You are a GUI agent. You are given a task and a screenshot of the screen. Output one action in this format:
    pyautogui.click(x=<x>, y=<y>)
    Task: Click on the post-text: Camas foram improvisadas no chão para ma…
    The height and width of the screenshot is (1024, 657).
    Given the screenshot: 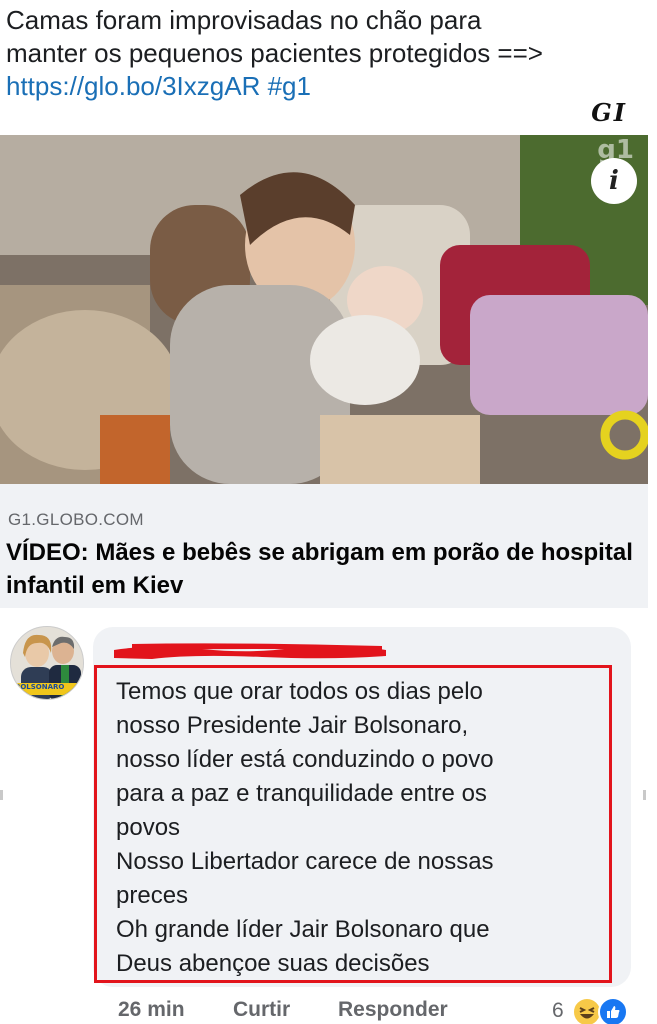 What is the action you would take?
    pyautogui.click(x=326, y=53)
    